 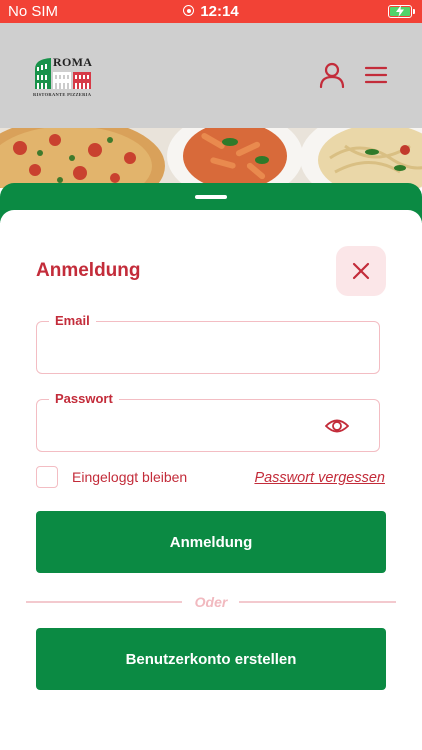 I want to click on menu-icon, so click(x=376, y=75).